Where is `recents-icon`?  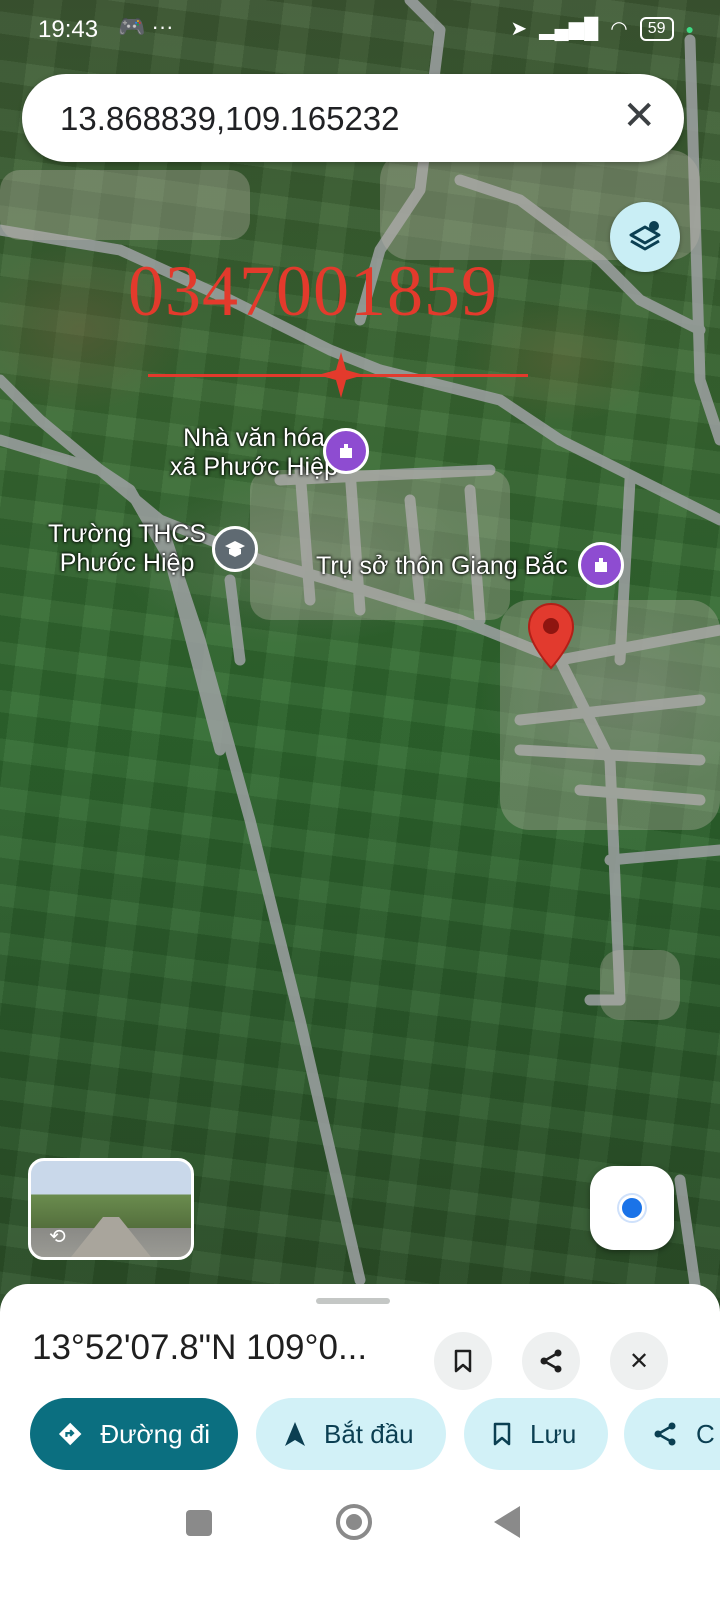 recents-icon is located at coordinates (199, 1523).